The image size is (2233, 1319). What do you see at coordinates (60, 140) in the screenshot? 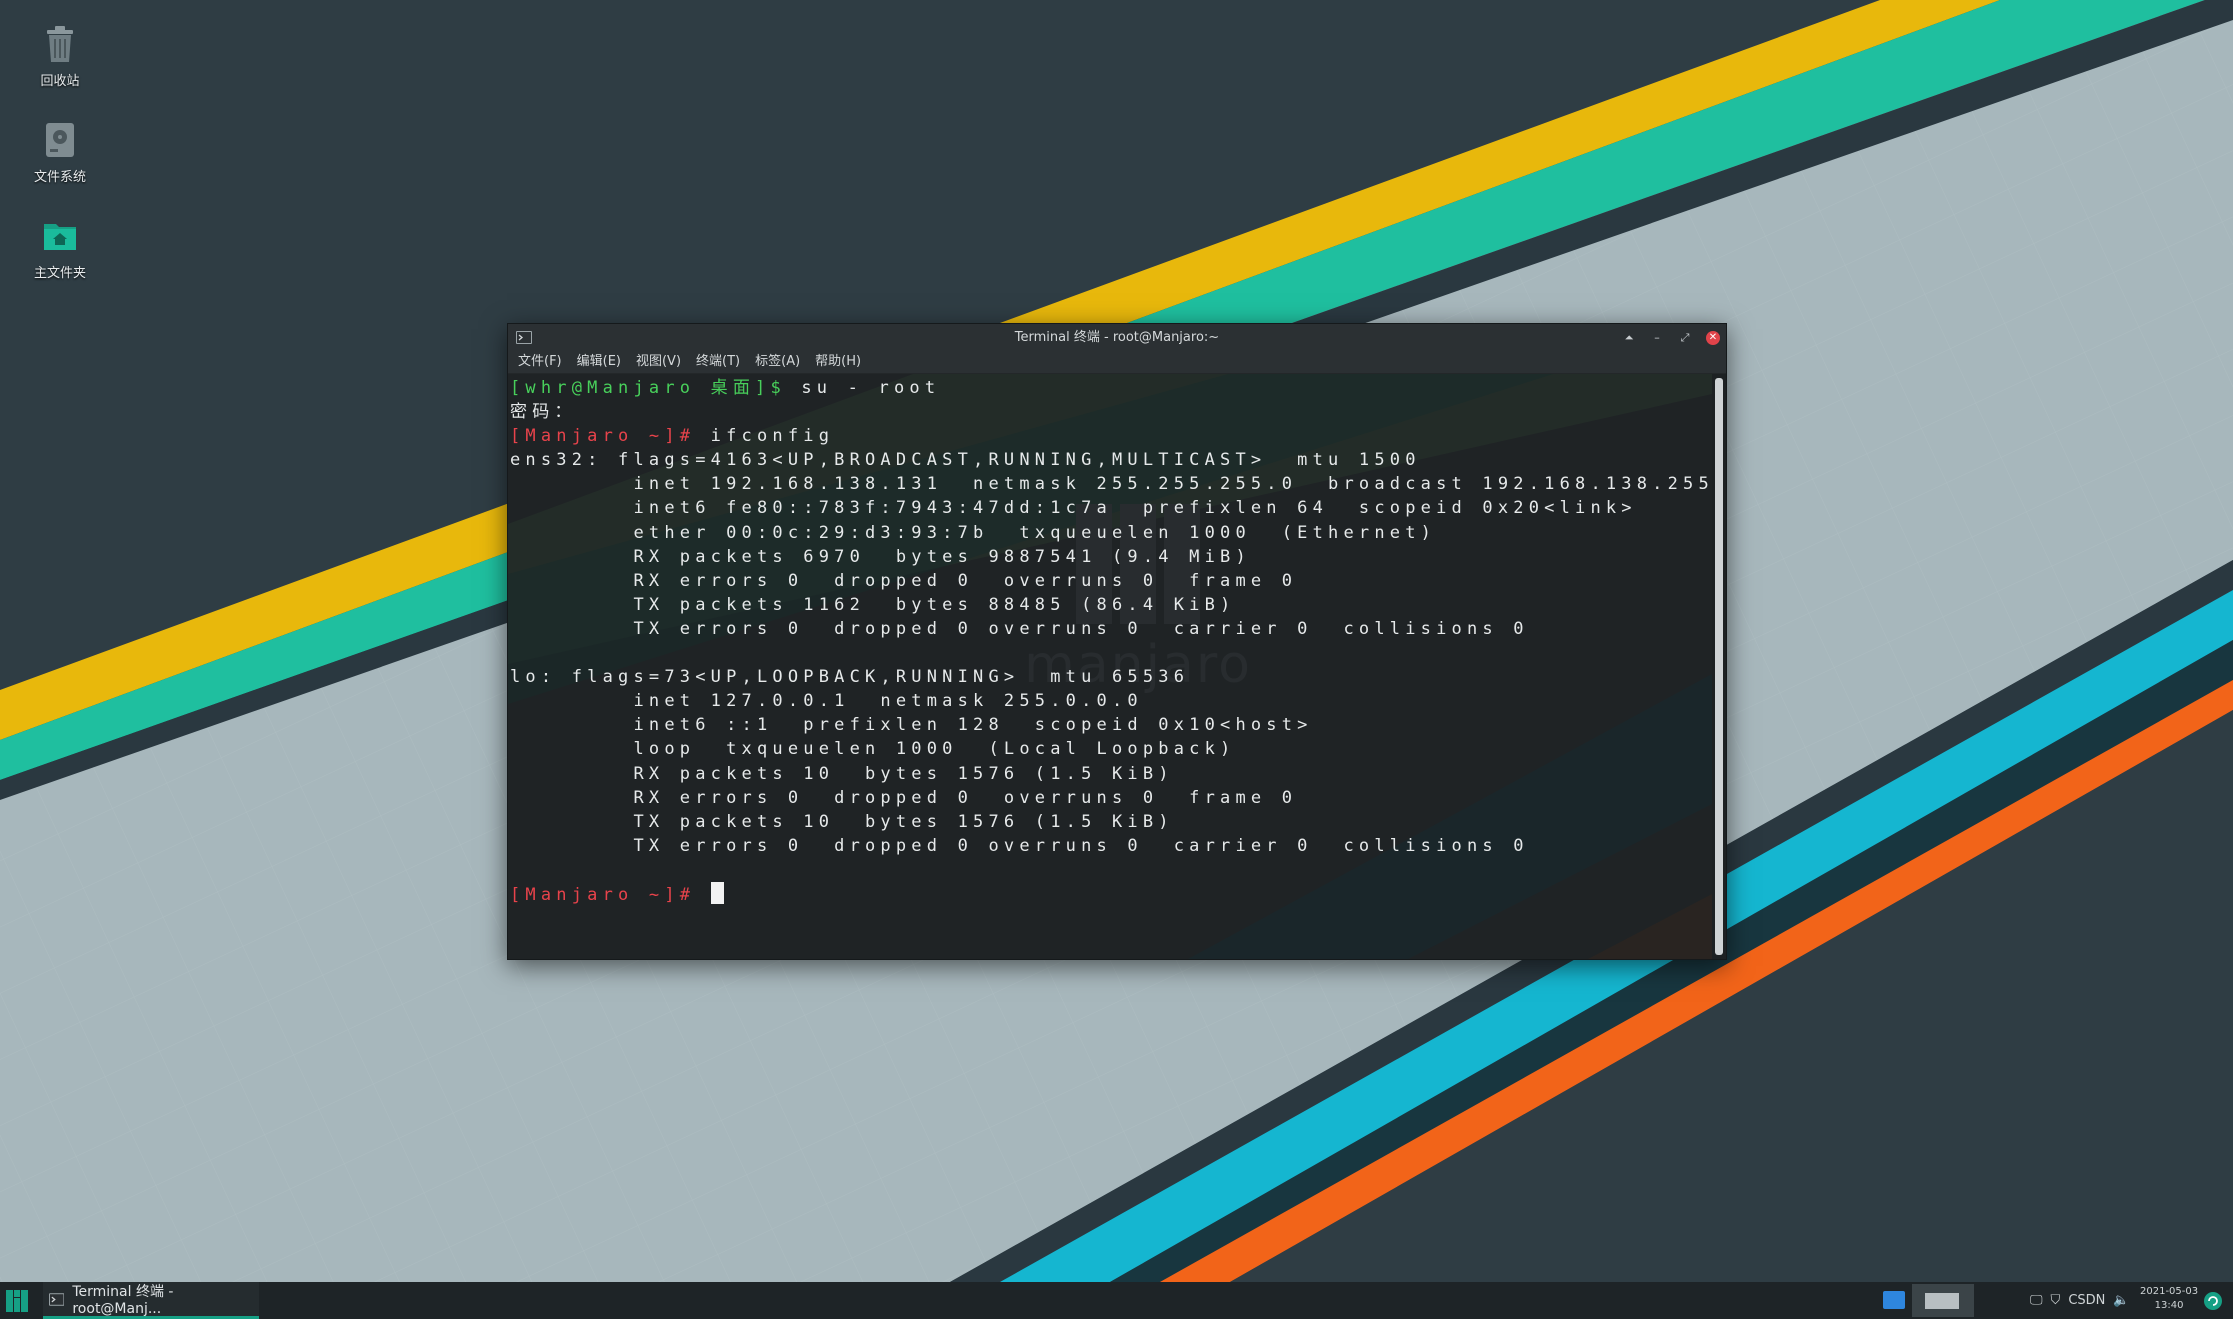
I see `drive-icon` at bounding box center [60, 140].